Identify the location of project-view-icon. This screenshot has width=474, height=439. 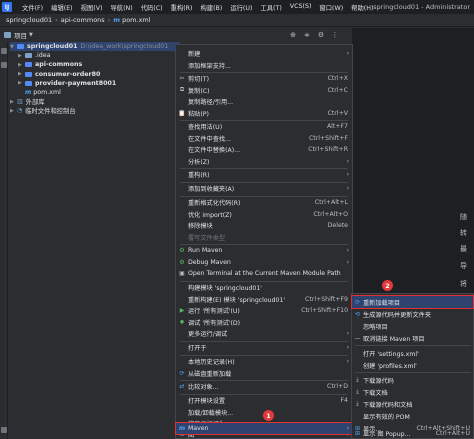
(7, 35).